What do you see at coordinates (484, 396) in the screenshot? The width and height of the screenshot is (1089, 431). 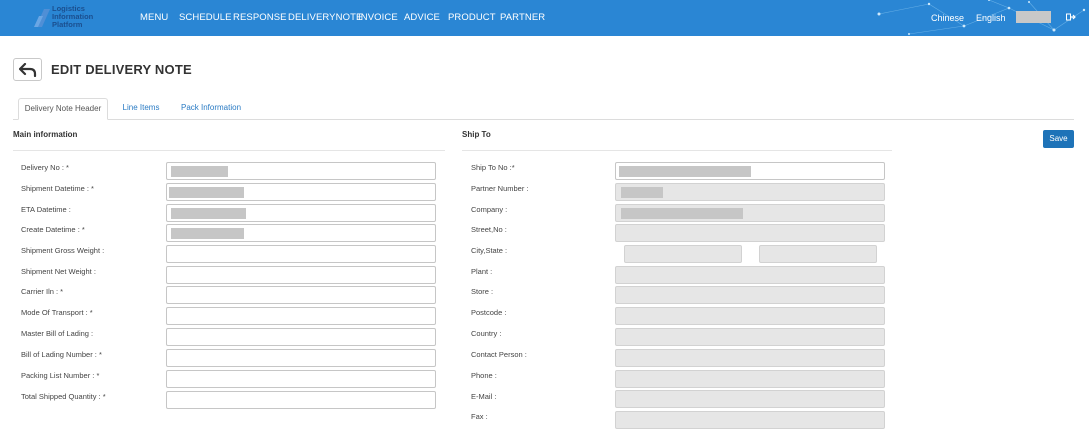 I see `field-label: E-Mail :` at bounding box center [484, 396].